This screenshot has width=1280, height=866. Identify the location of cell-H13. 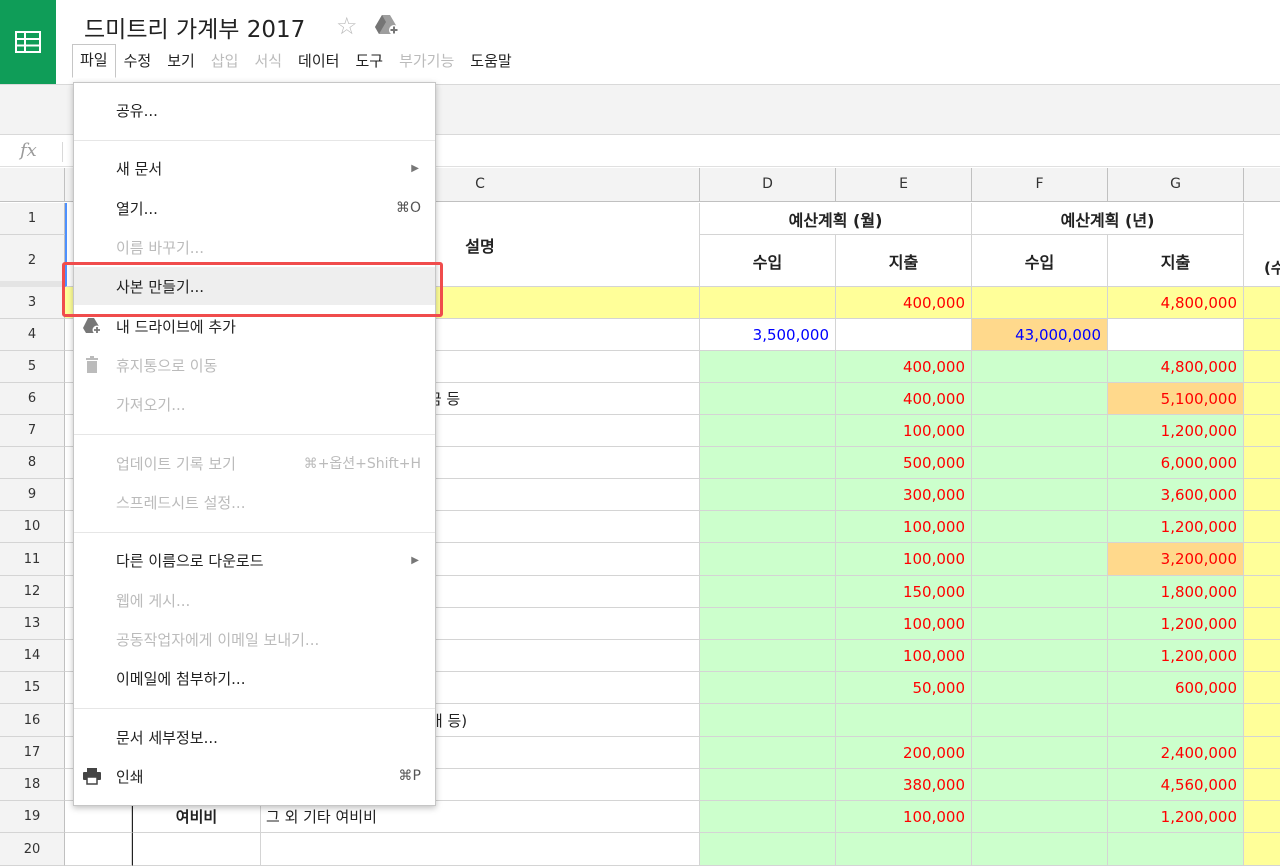
(1262, 624).